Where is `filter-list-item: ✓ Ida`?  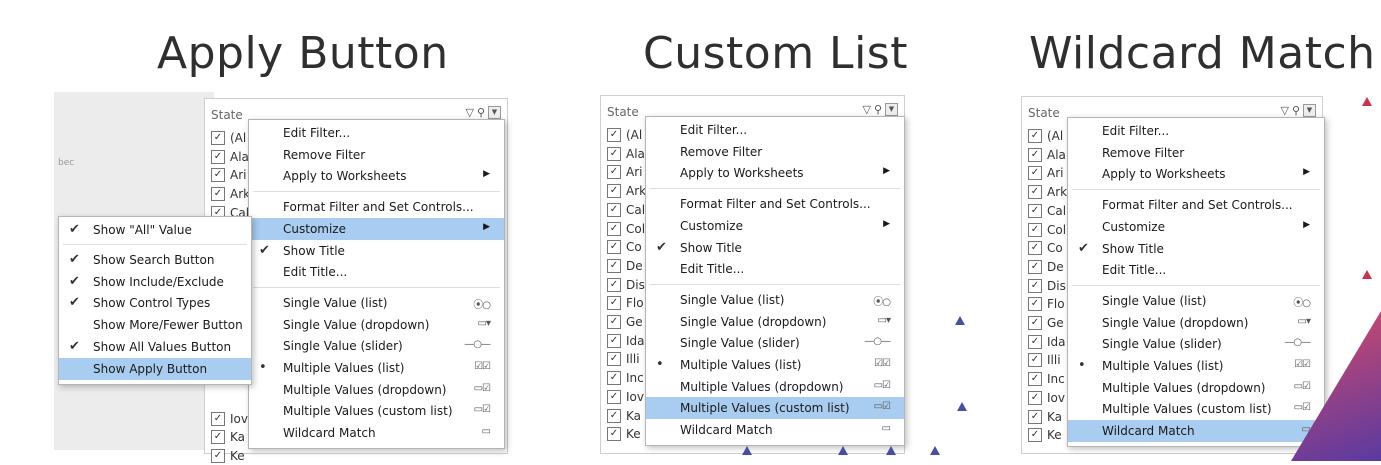 filter-list-item: ✓ Ida is located at coordinates (626, 341).